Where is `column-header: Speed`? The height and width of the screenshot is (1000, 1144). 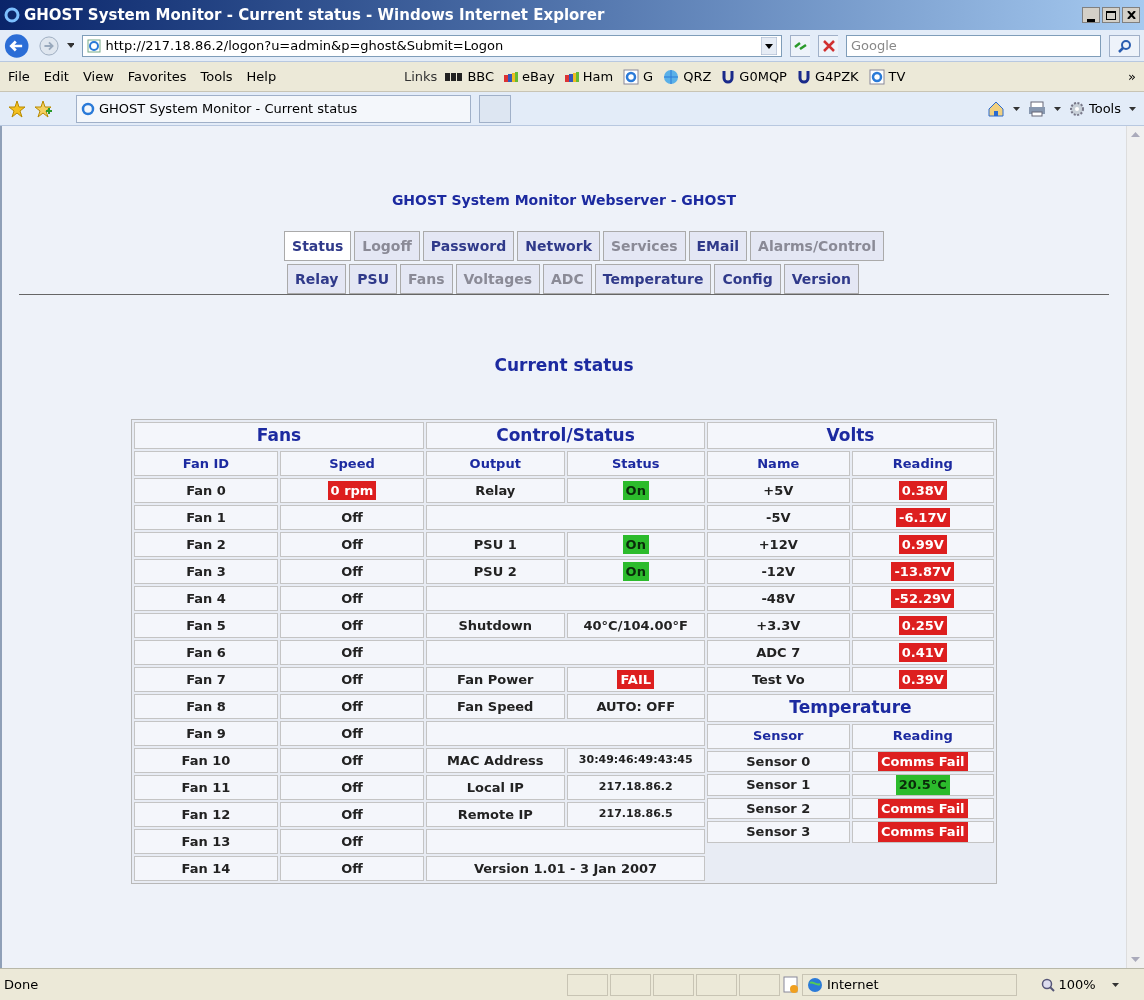 column-header: Speed is located at coordinates (352, 463).